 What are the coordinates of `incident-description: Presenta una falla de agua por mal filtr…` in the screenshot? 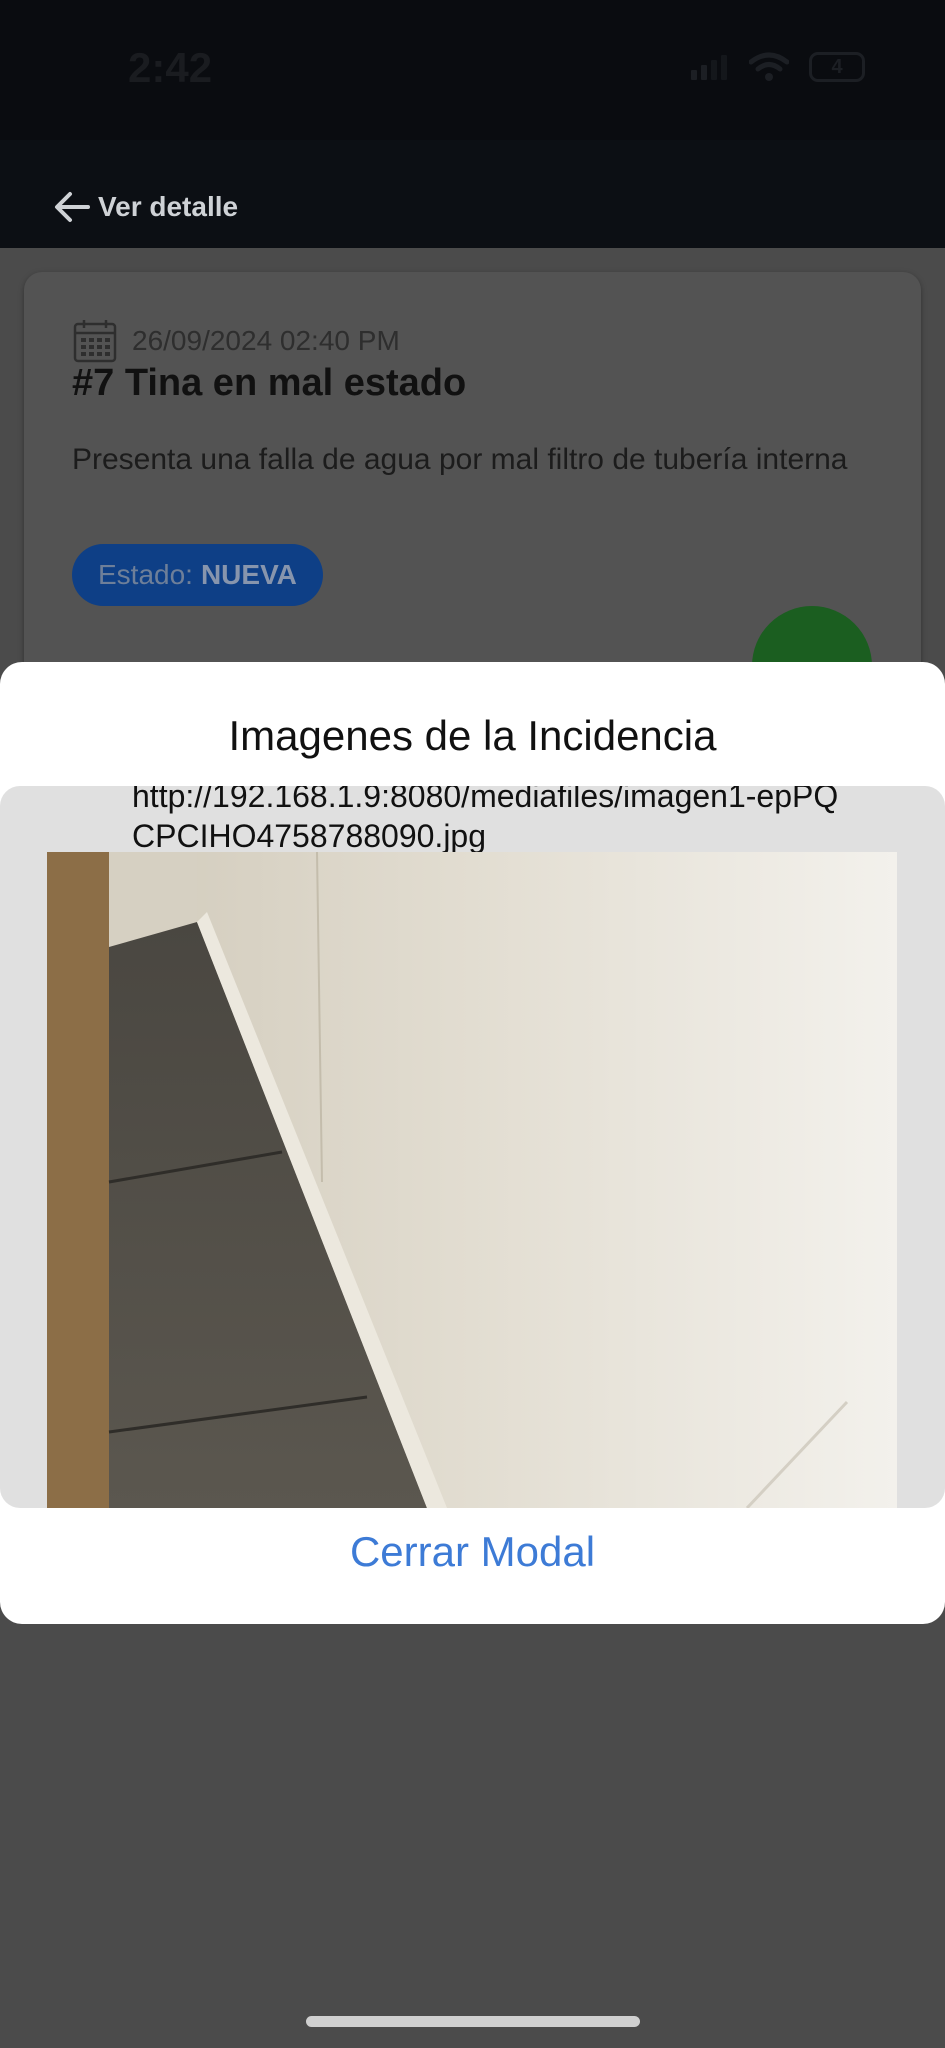 It's located at (460, 459).